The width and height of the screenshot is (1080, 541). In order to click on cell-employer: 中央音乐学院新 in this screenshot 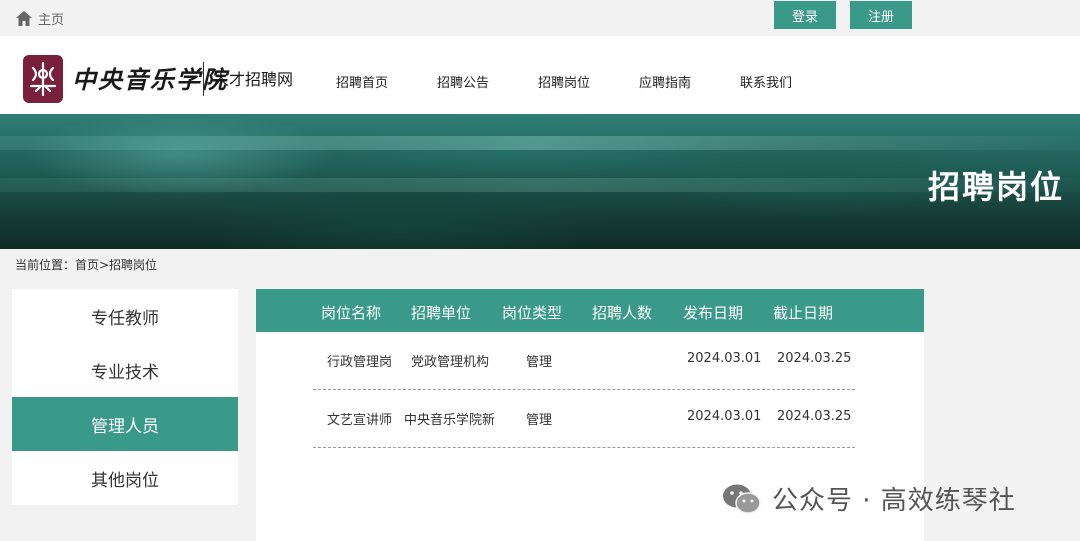, I will do `click(450, 420)`.